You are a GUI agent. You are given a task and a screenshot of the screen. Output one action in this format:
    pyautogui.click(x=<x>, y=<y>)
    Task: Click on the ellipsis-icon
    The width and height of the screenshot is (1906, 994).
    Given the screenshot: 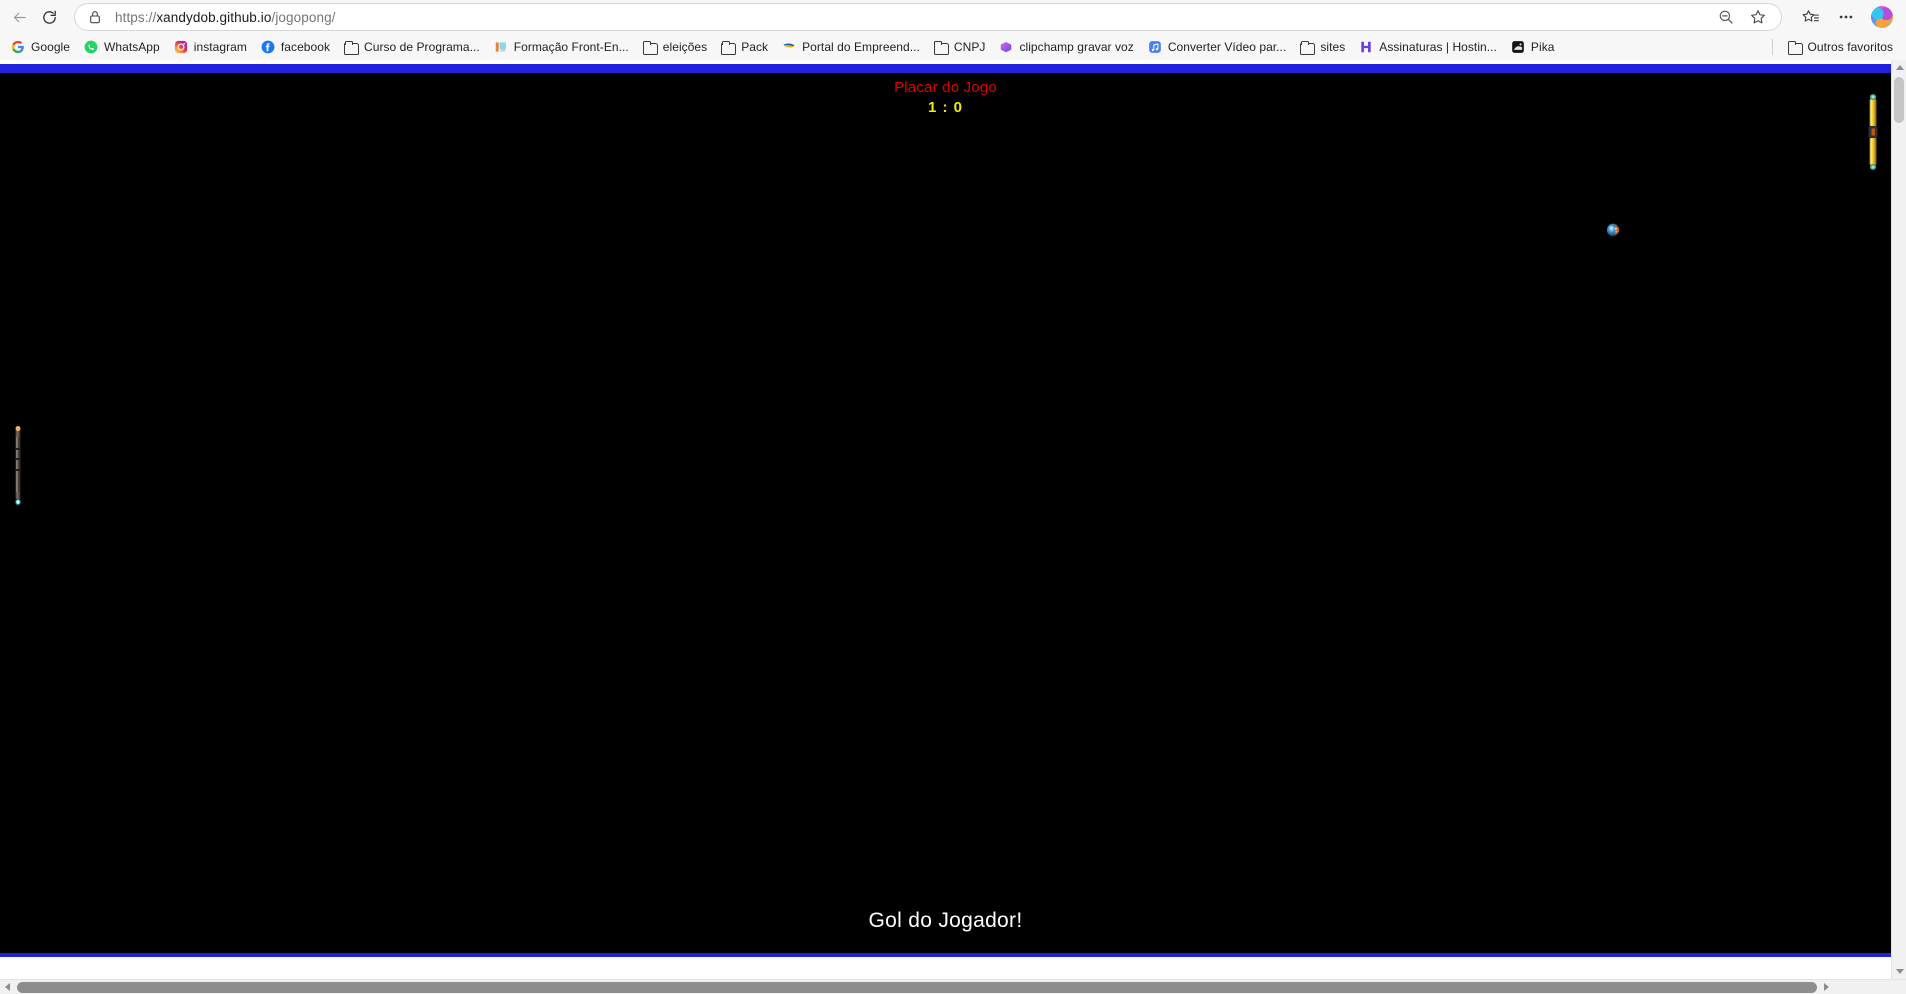 What is the action you would take?
    pyautogui.click(x=1846, y=17)
    